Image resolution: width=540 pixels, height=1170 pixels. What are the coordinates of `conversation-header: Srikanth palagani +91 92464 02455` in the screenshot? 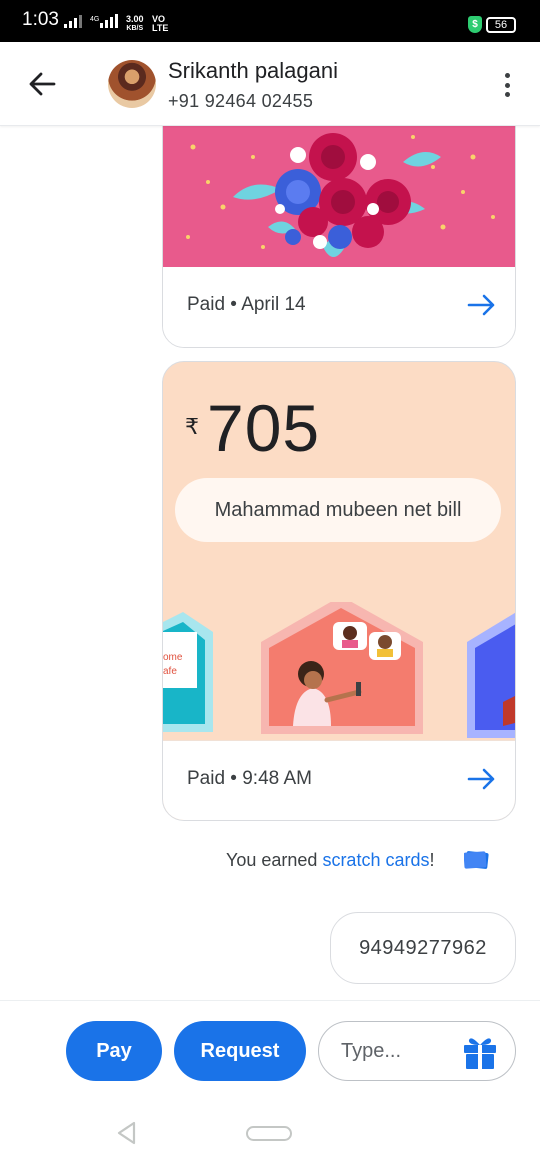 It's located at (270, 84).